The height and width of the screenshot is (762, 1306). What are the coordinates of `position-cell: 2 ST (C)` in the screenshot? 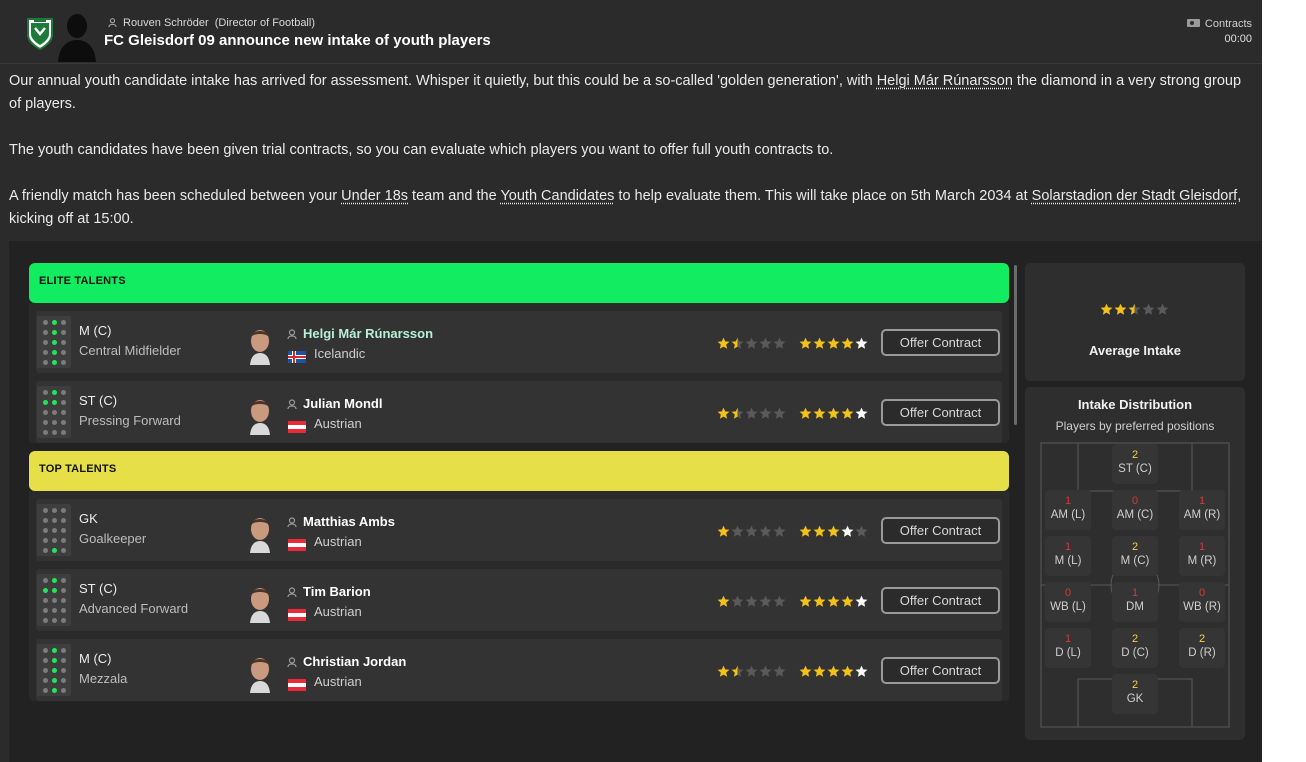 It's located at (1135, 464).